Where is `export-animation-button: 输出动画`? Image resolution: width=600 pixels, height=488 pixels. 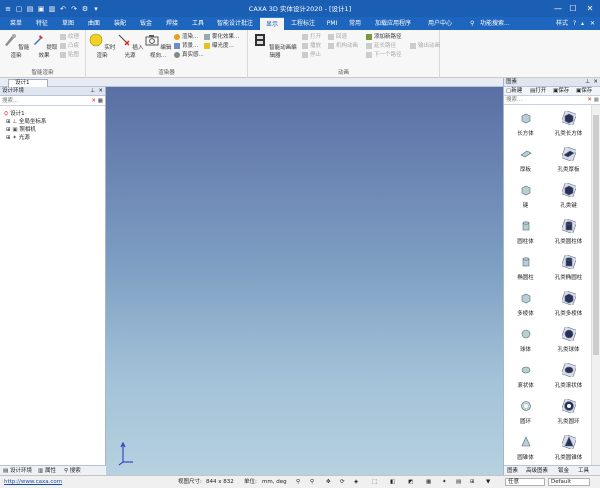
export-animation-button: 输出动画 is located at coordinates (425, 46).